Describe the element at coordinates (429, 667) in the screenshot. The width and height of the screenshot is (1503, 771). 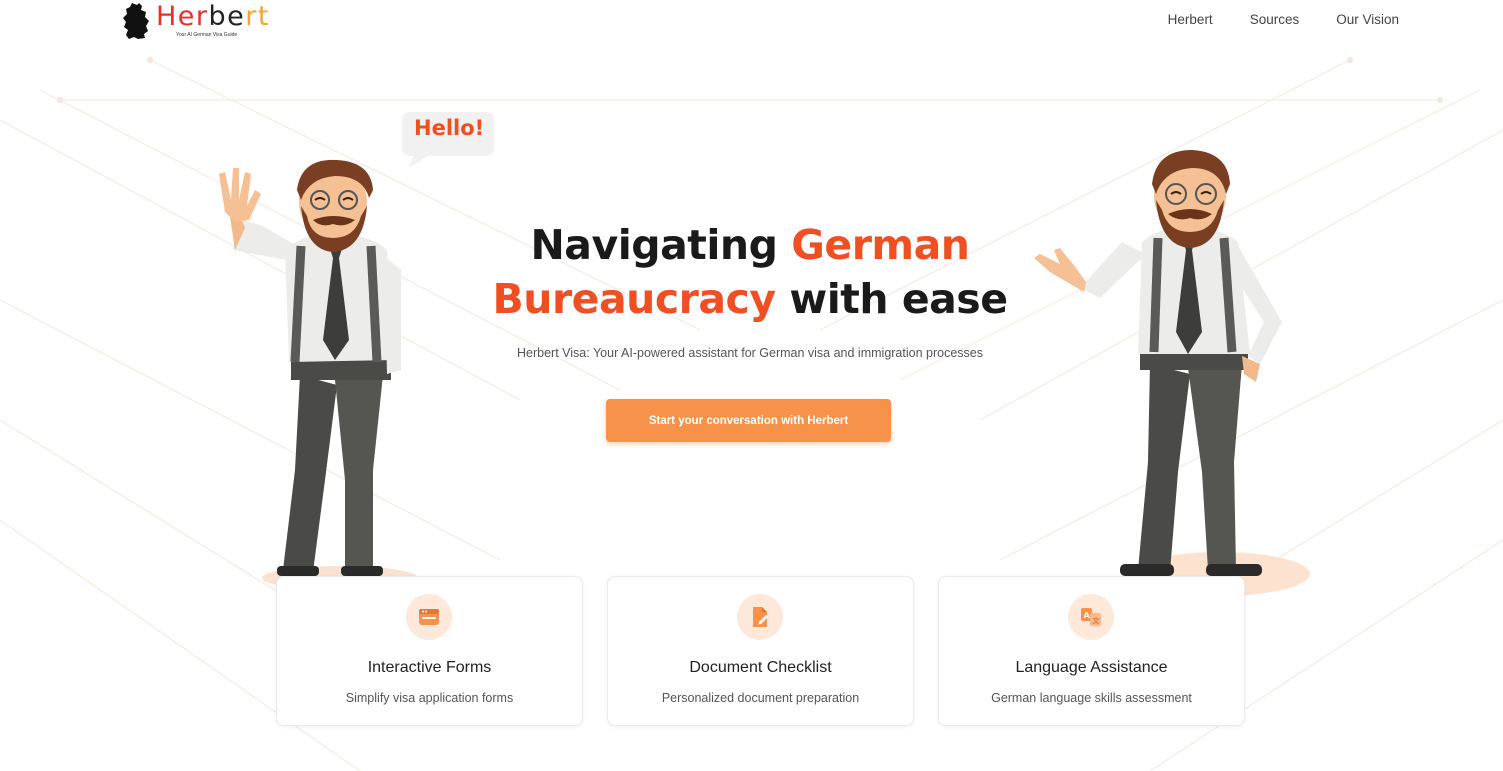
I see `feature-title: Interactive Forms` at that location.